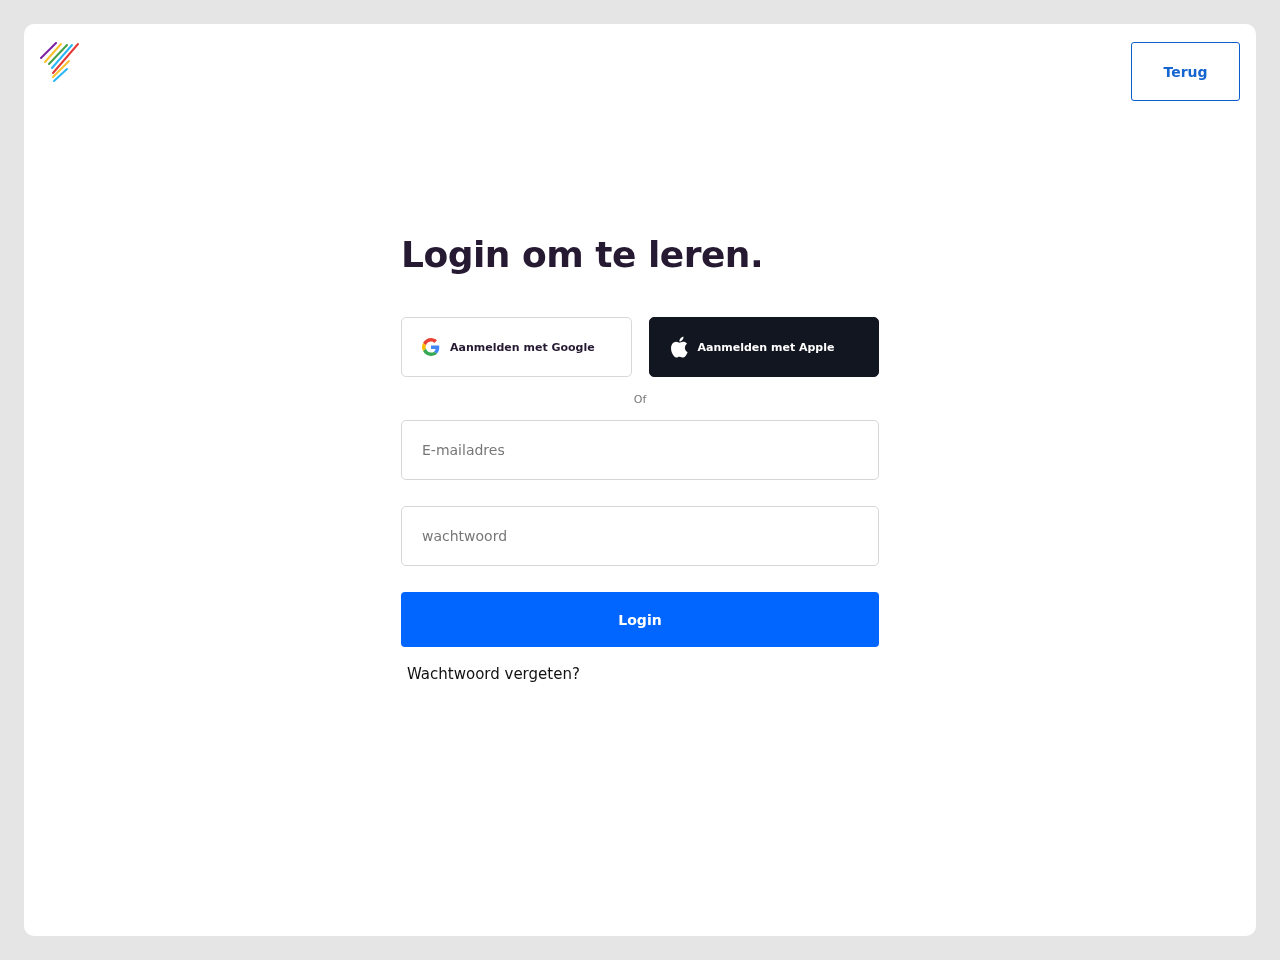 The width and height of the screenshot is (1280, 960). I want to click on divider-label: Of, so click(640, 399).